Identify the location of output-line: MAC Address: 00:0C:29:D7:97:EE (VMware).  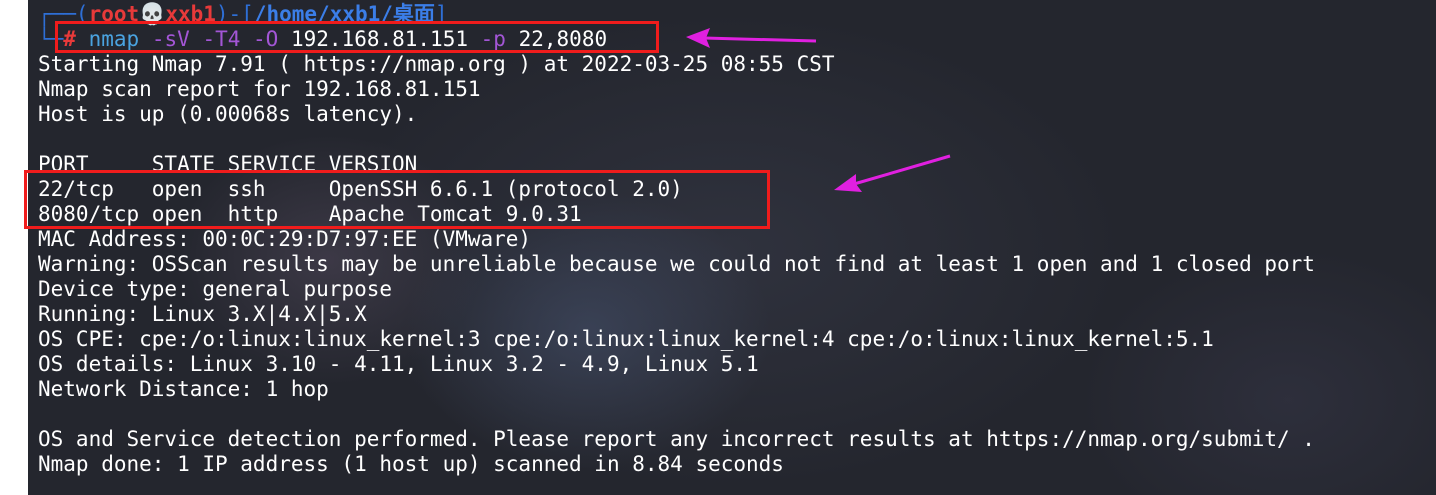
(285, 239).